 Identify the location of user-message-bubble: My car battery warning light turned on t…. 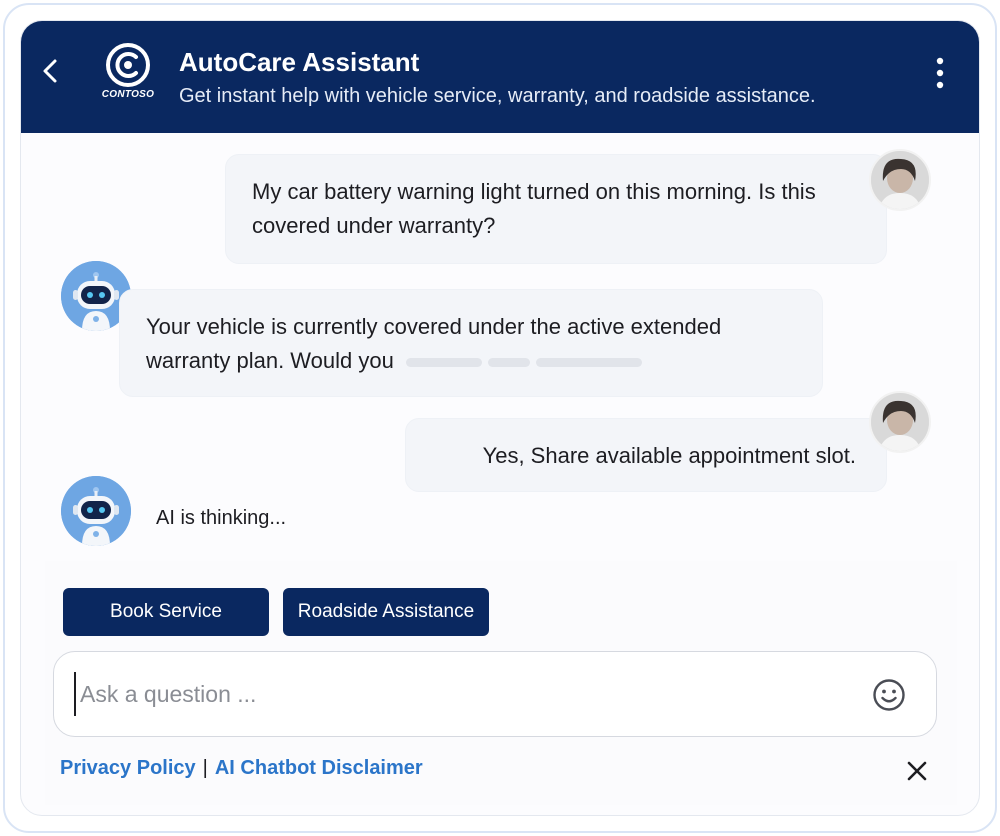
(556, 209).